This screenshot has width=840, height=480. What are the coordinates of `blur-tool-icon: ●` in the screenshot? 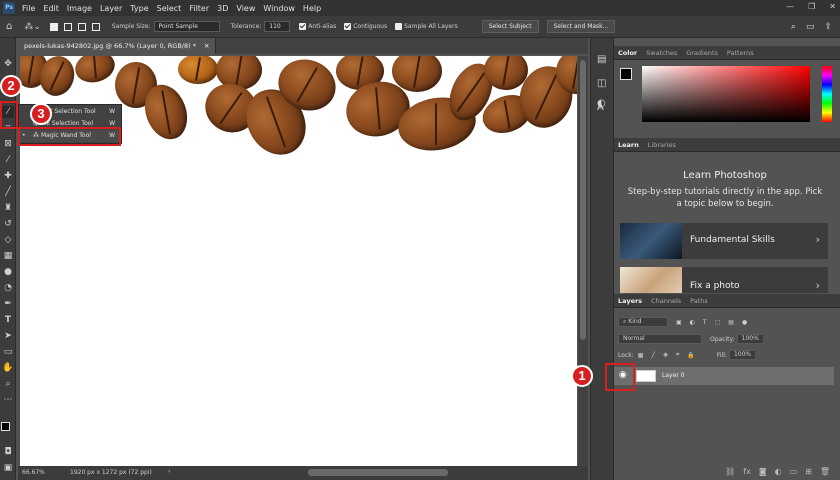 It's located at (8, 272).